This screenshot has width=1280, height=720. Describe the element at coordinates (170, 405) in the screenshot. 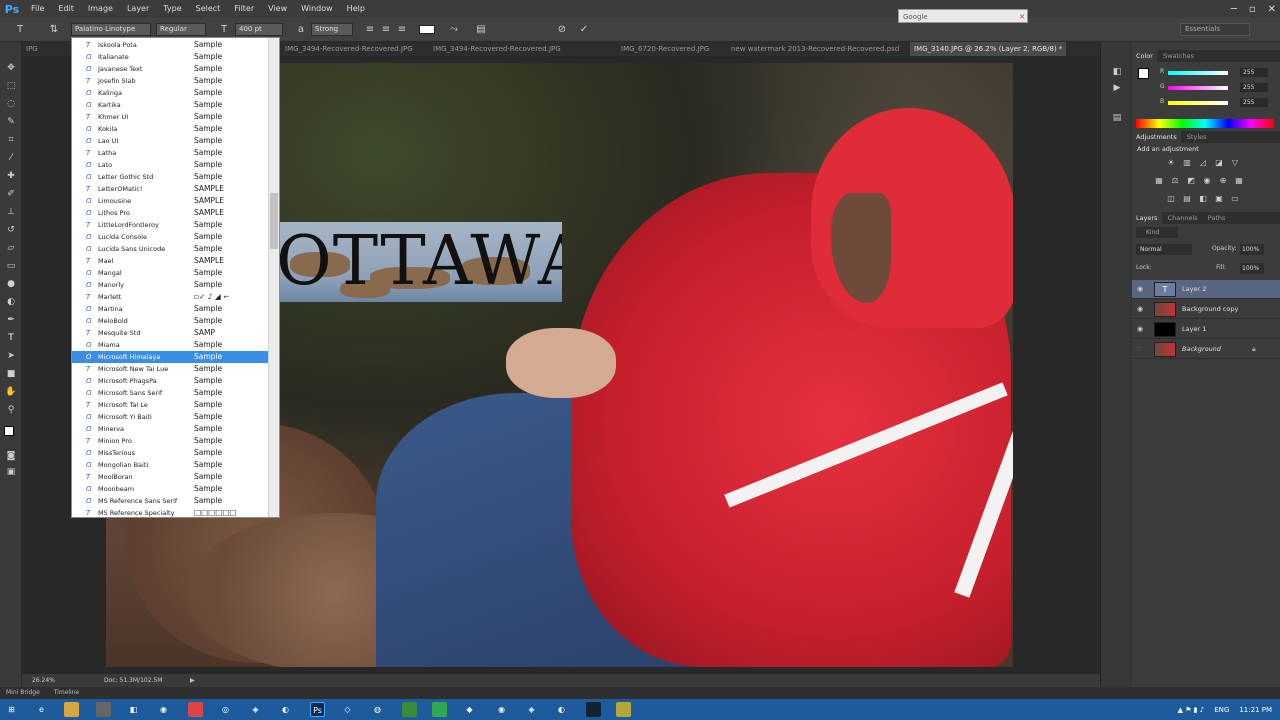

I see `font-list-item: T Microsoft Tai Le Sample` at that location.